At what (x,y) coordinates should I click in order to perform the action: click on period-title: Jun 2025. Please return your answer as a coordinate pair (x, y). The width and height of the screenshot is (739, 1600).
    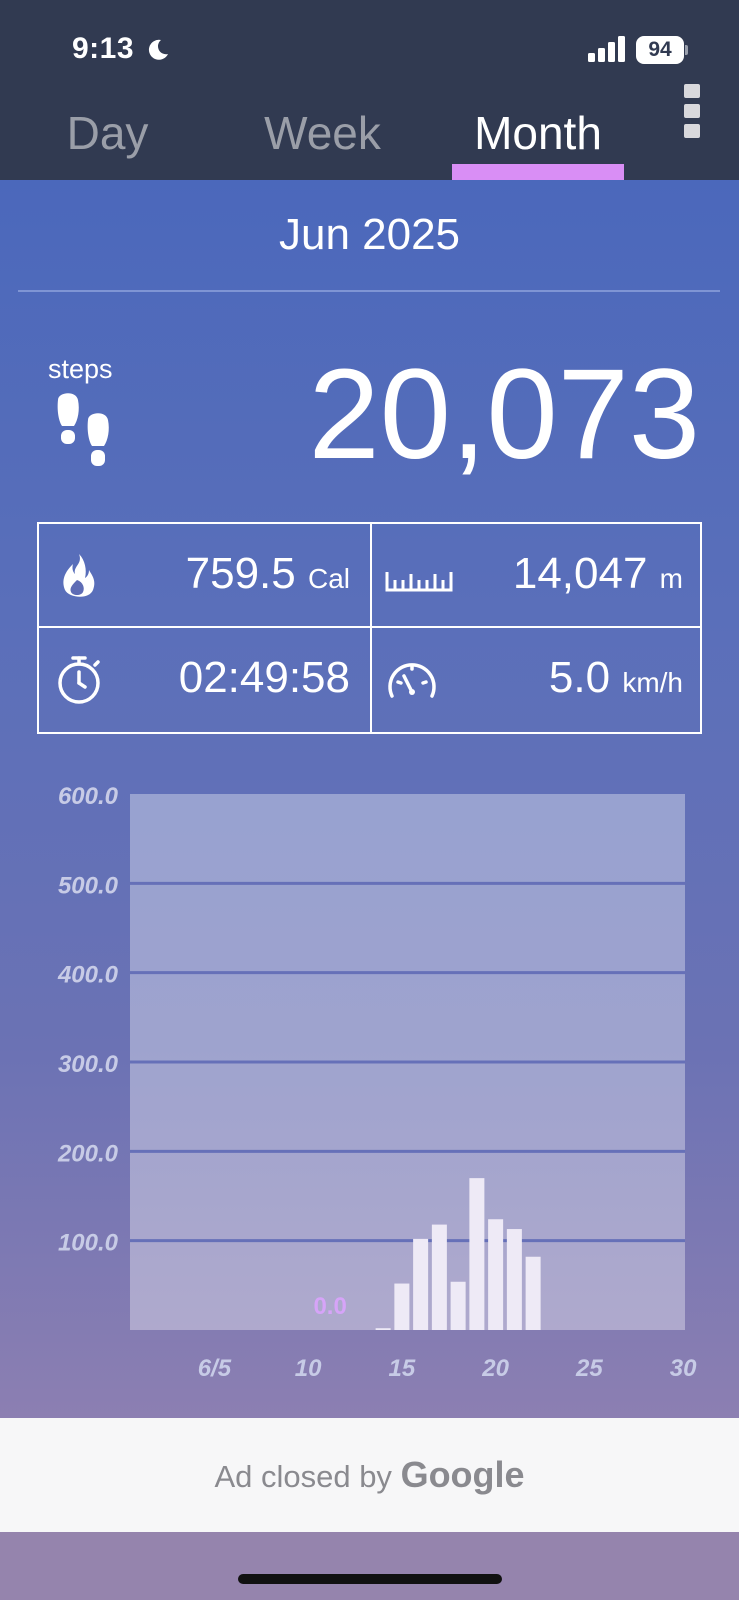
    Looking at the image, I should click on (369, 234).